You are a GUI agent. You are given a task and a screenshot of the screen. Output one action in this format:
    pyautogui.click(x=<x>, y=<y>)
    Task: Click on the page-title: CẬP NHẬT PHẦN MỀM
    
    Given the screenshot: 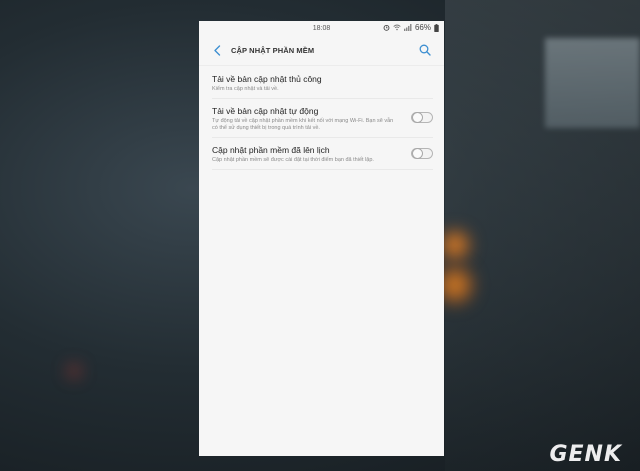 What is the action you would take?
    pyautogui.click(x=273, y=50)
    